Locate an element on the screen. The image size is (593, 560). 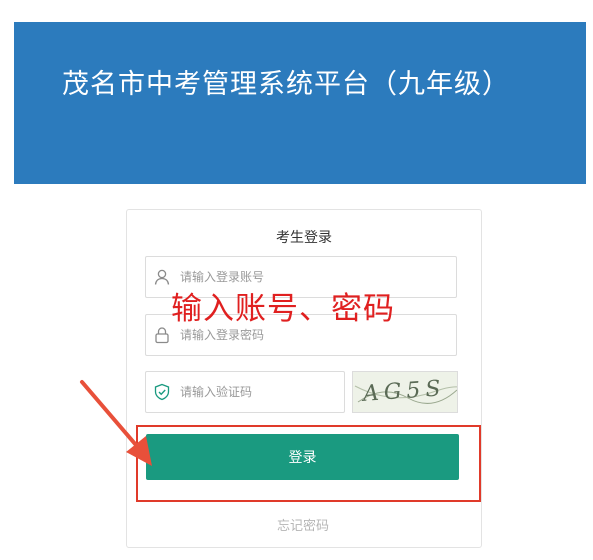
captcha-field is located at coordinates (245, 392).